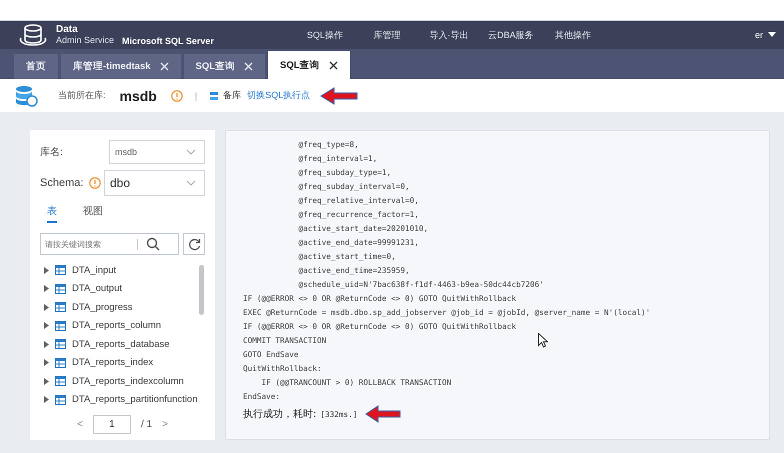 The width and height of the screenshot is (784, 453). Describe the element at coordinates (52, 213) in the screenshot. I see `sub-tab: 表` at that location.